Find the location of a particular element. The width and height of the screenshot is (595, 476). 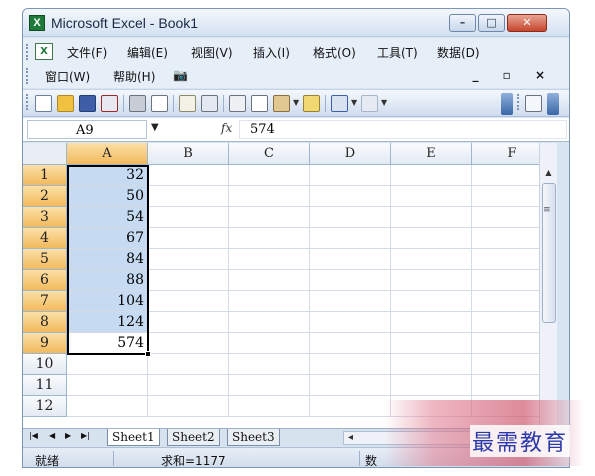

scroll-up-icon: ▲ is located at coordinates (548, 173).